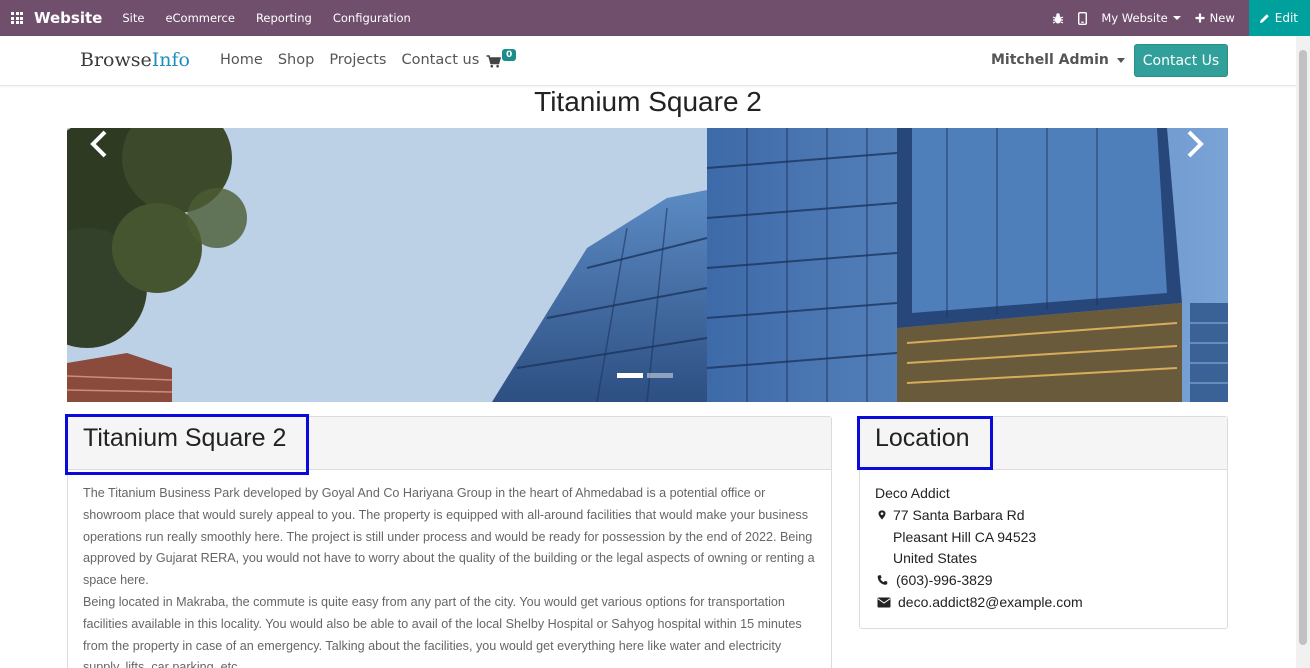  What do you see at coordinates (509, 55) in the screenshot?
I see `cart-count-badge: 0` at bounding box center [509, 55].